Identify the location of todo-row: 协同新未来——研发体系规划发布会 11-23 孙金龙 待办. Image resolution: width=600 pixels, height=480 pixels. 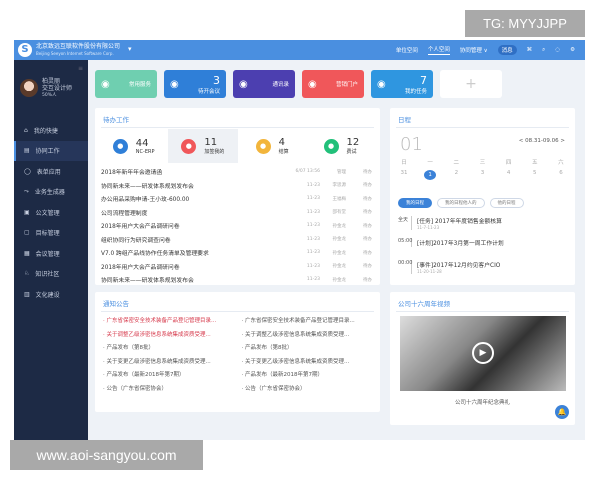
(236, 280).